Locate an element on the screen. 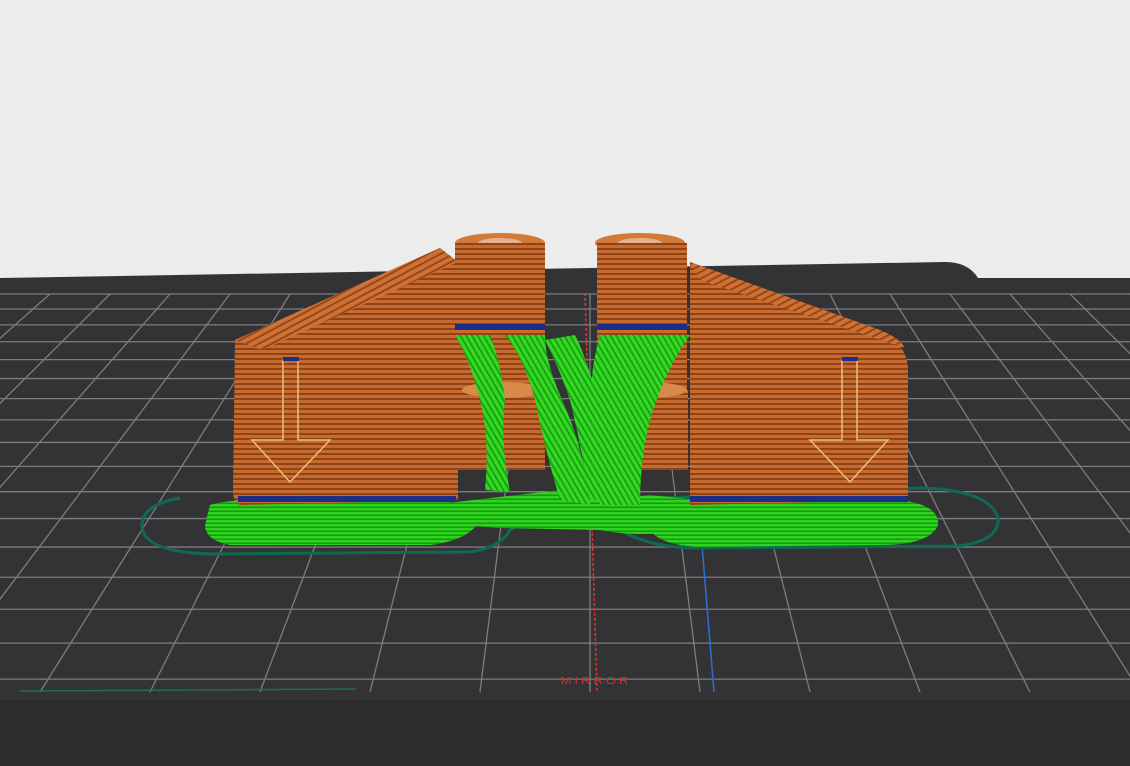  bed-front-edge is located at coordinates (565, 733).